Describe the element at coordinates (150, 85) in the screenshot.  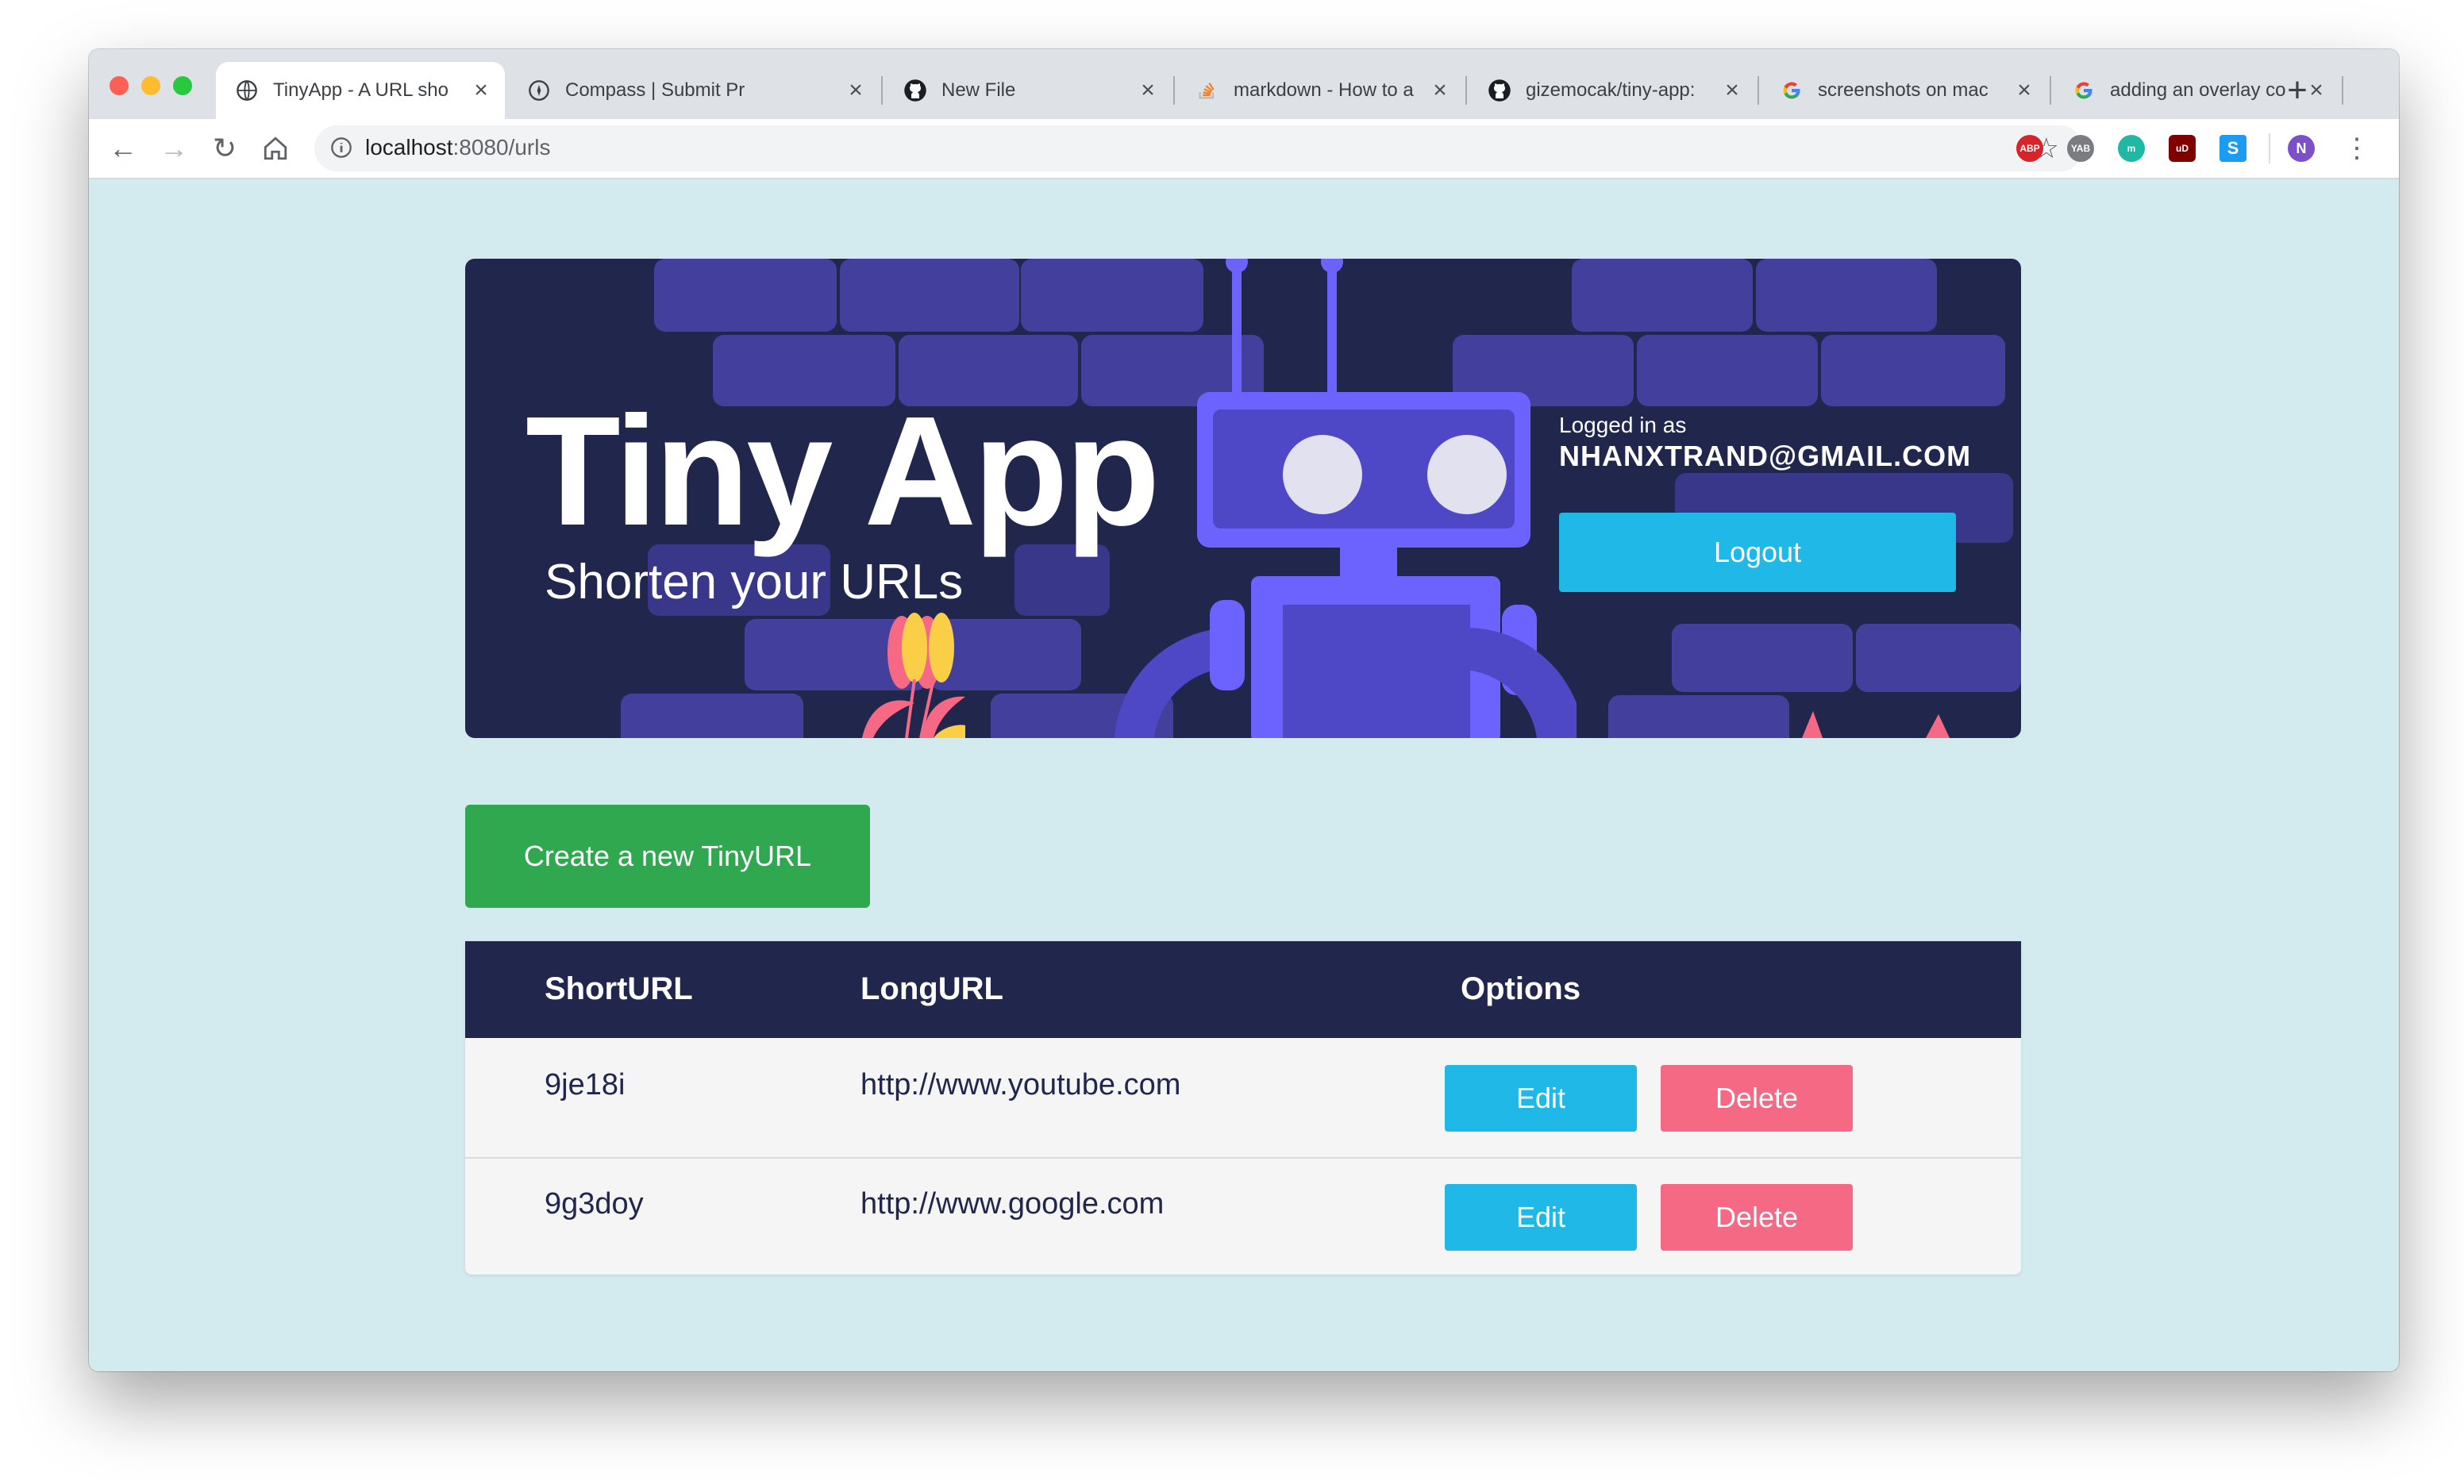
I see `minimize-window-button` at that location.